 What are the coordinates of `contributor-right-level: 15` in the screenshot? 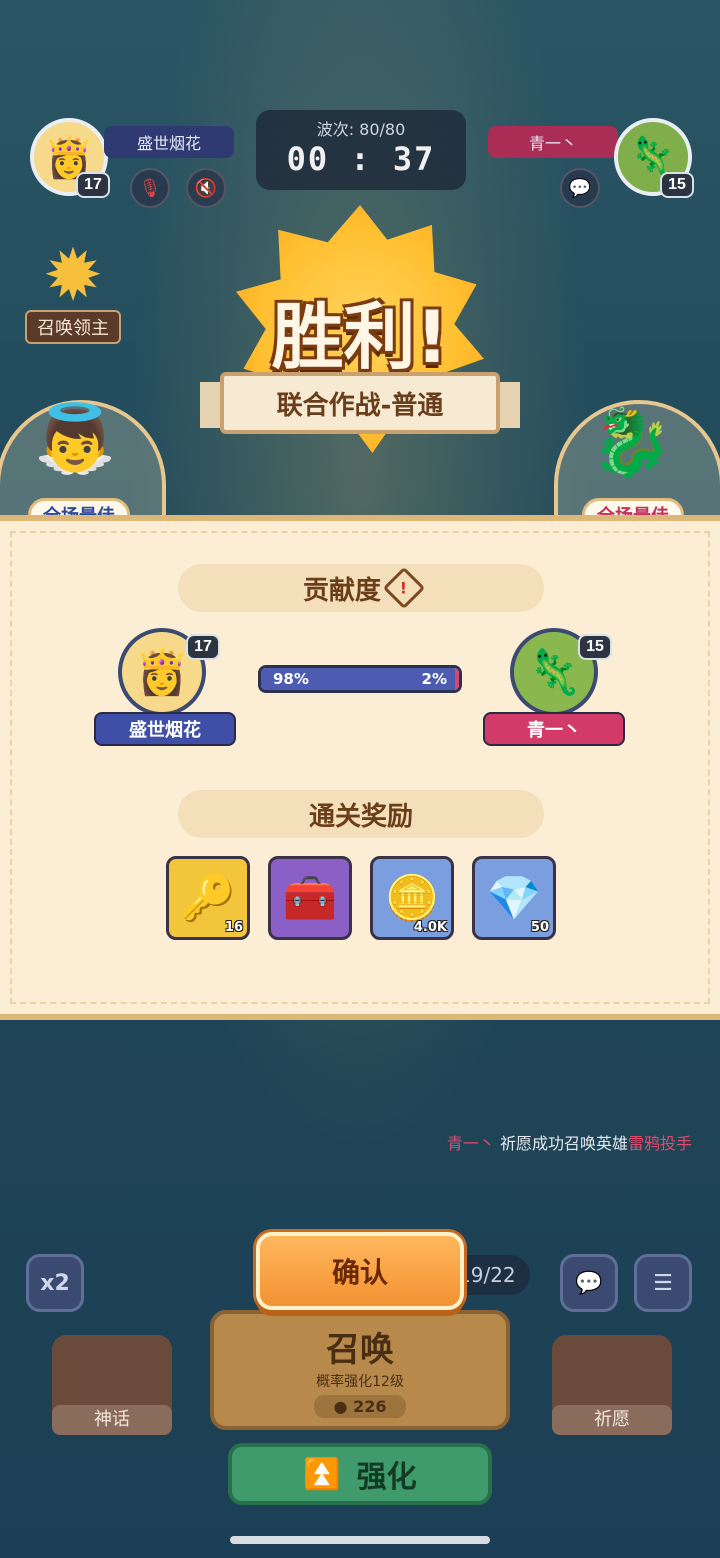 It's located at (595, 647).